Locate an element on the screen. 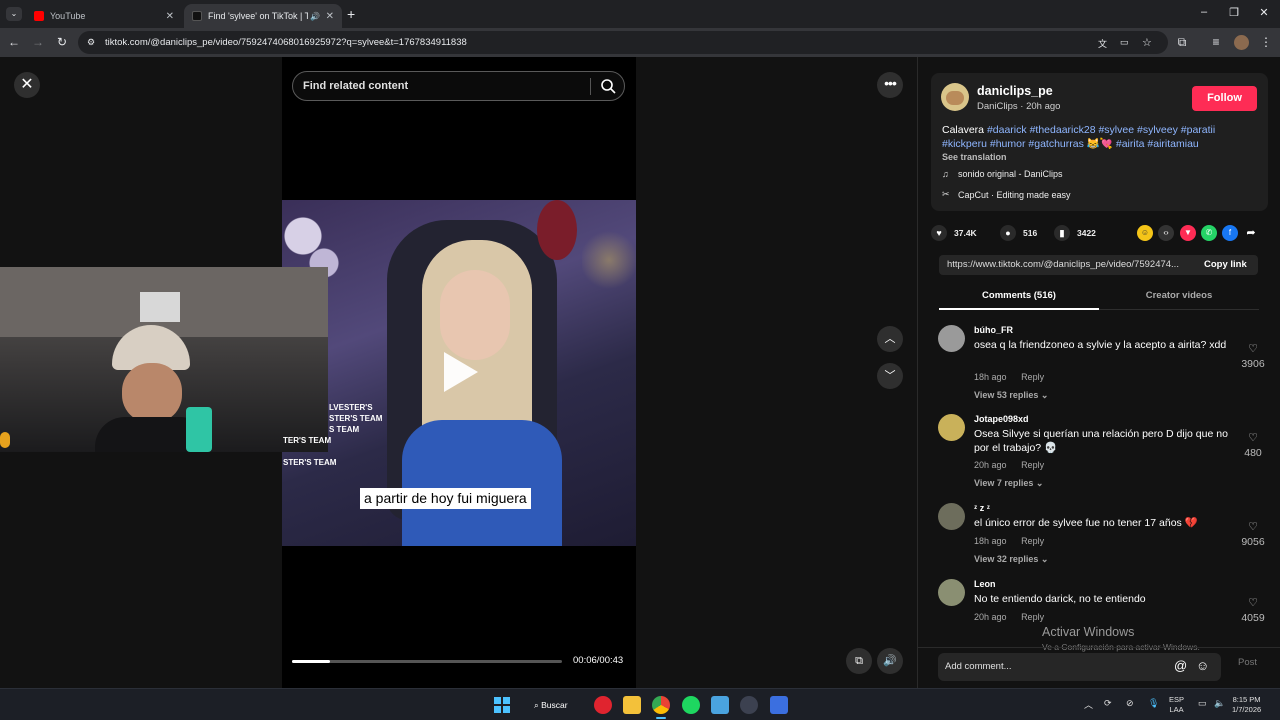  tab-search-icon: ⌄ is located at coordinates (14, 14).